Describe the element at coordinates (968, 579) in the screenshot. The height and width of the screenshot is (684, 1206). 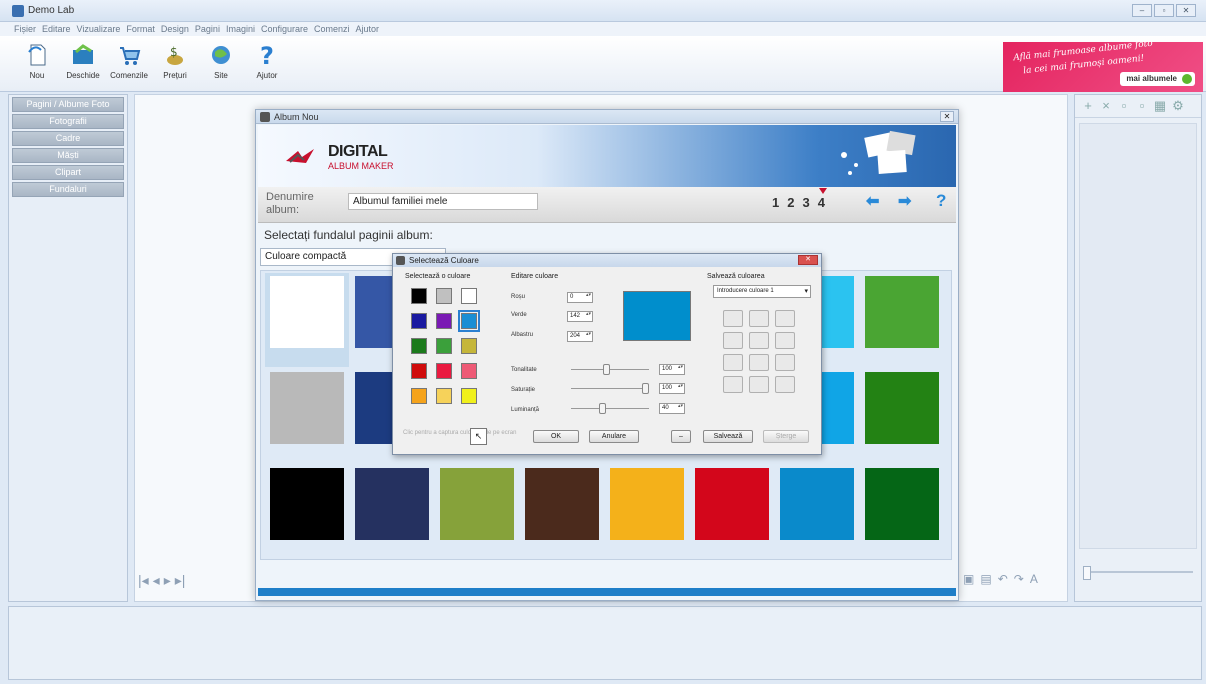
I see `view-icon: ▣` at that location.